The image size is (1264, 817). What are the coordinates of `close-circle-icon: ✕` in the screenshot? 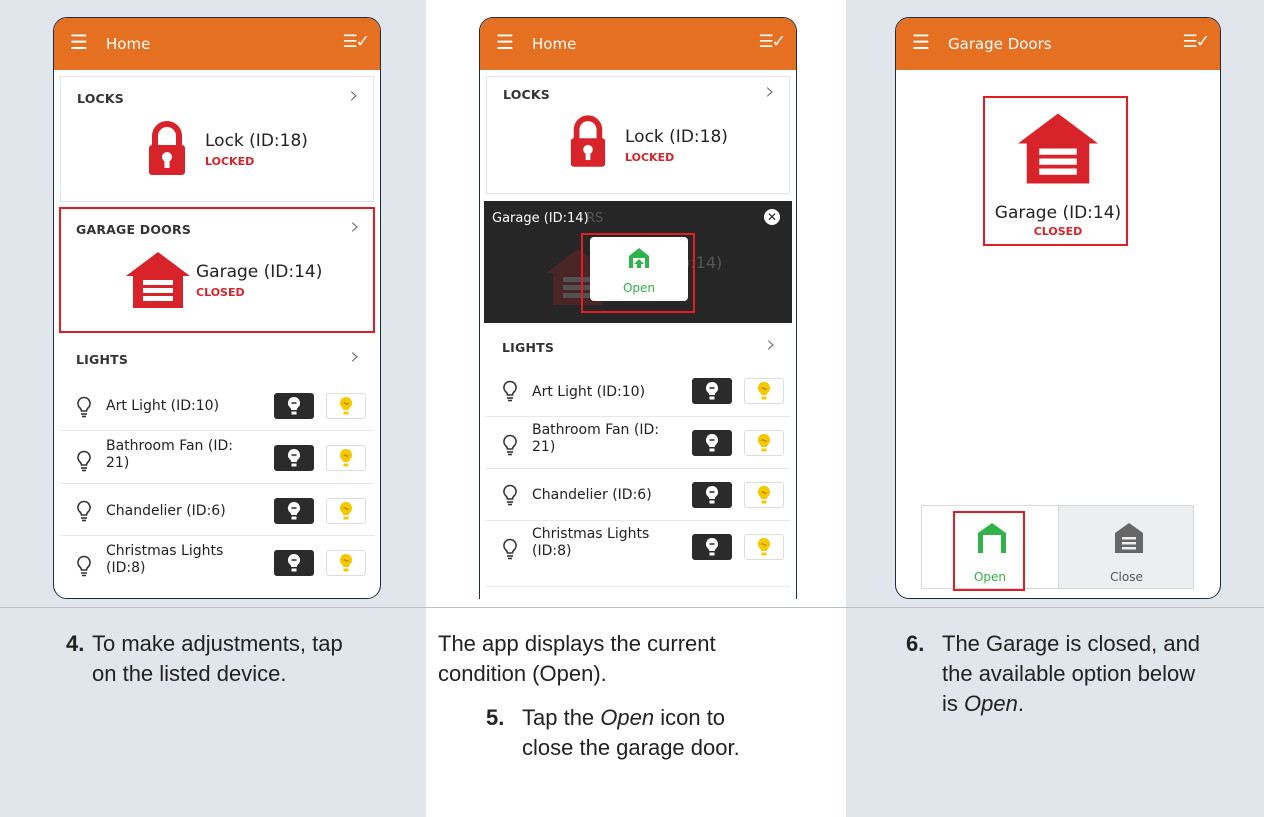 It's located at (772, 217).